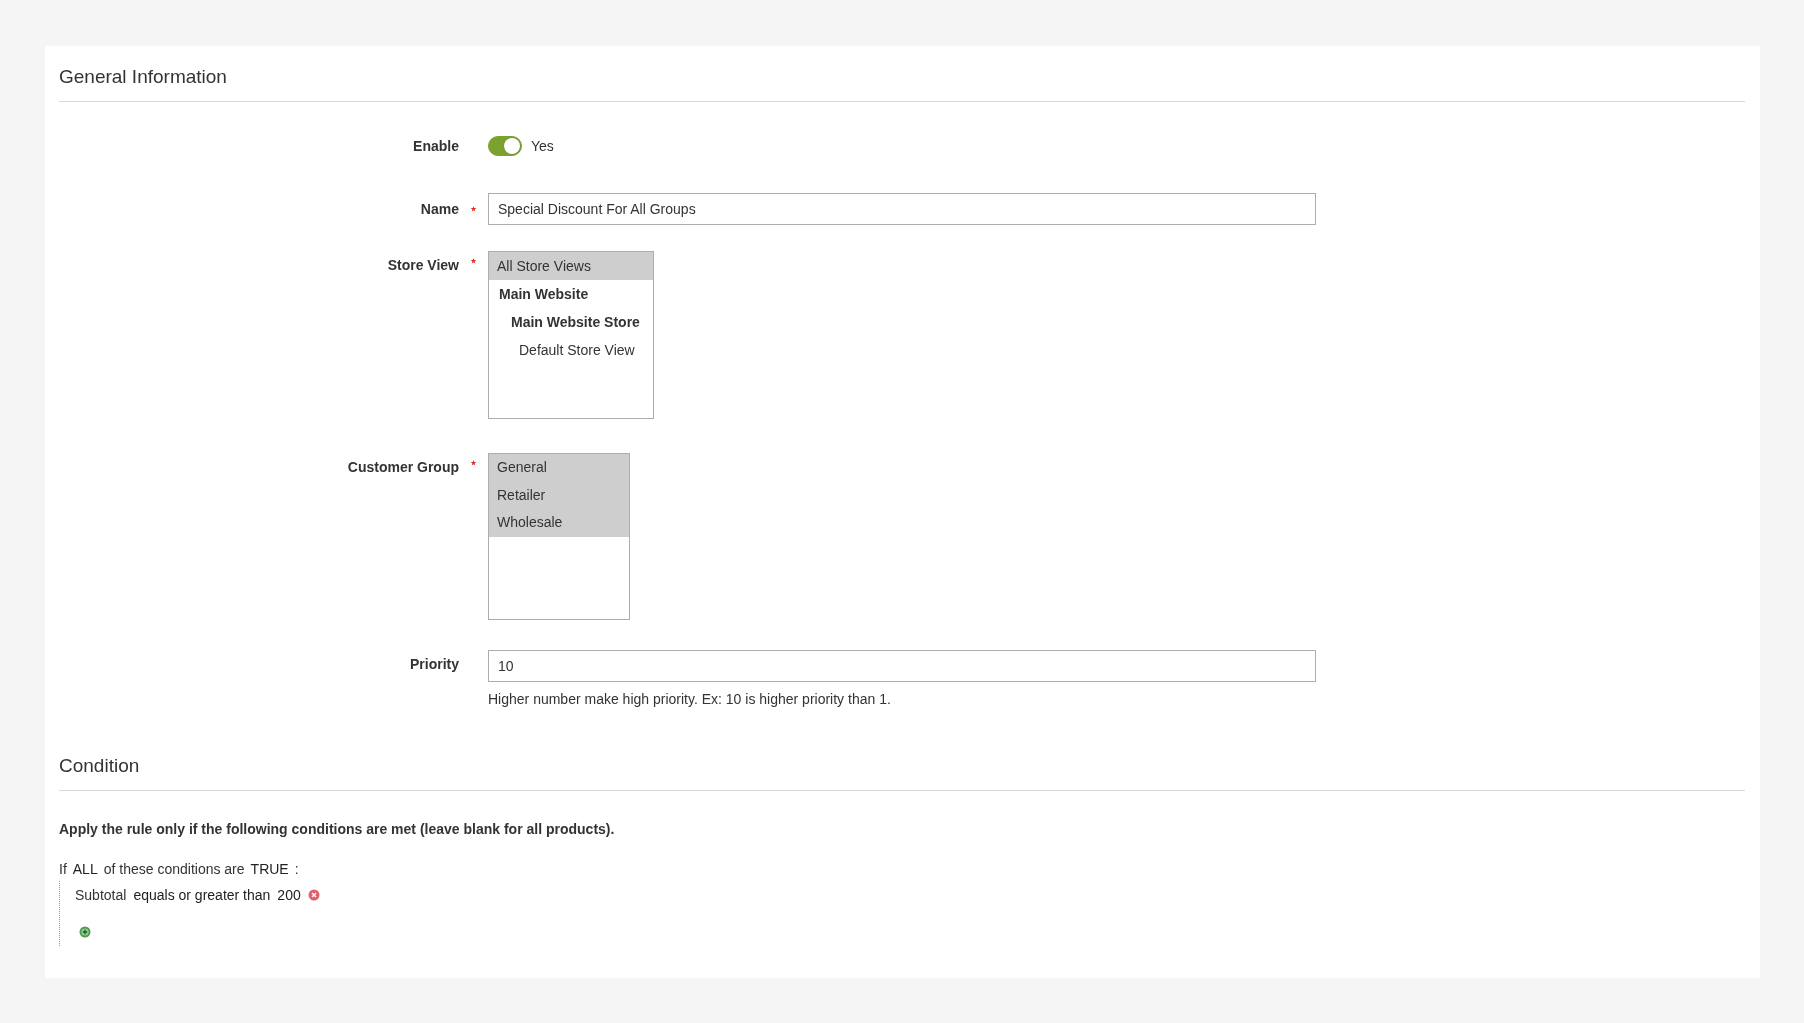  I want to click on list-option: Main Website Store, so click(571, 322).